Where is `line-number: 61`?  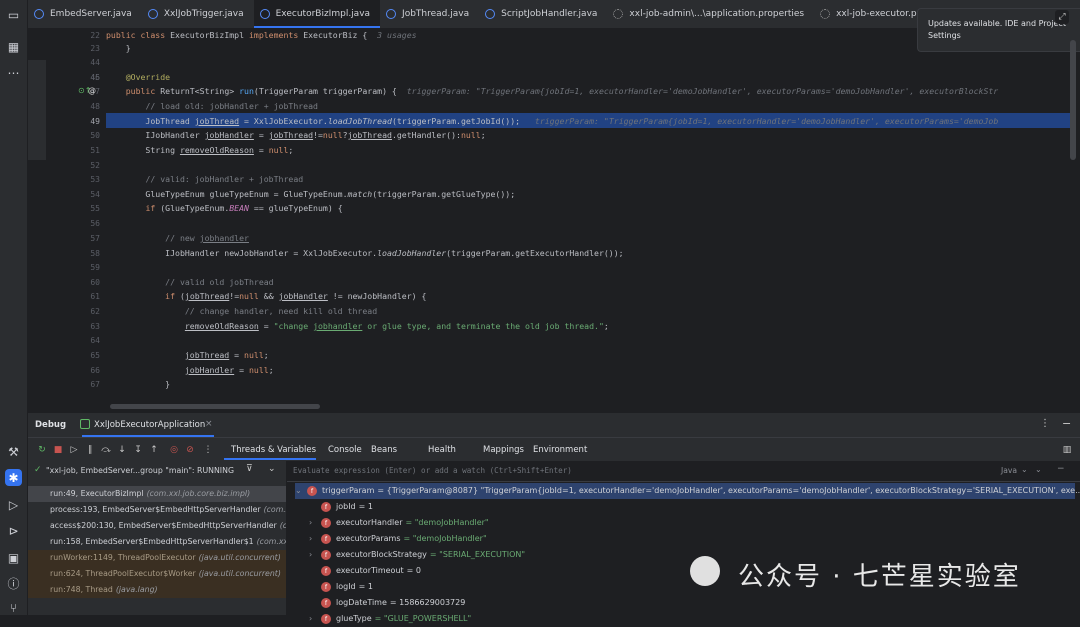
line-number: 61 is located at coordinates (95, 296).